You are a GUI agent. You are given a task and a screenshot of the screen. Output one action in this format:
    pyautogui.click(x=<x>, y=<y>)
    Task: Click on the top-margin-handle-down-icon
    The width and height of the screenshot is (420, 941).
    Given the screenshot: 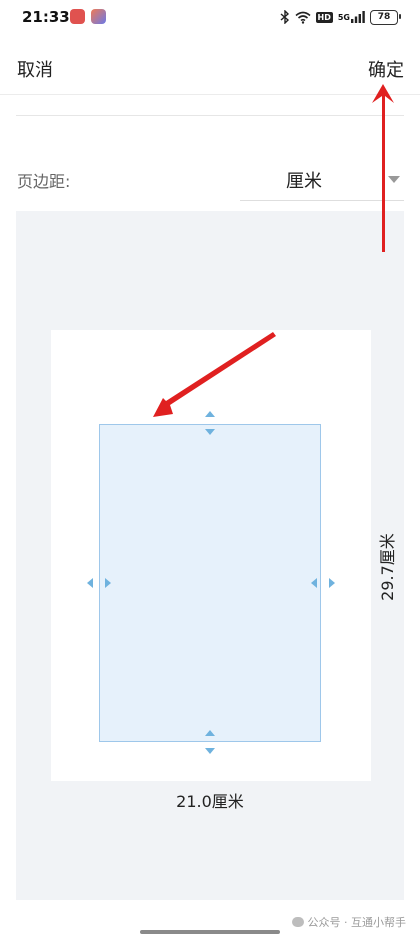 What is the action you would take?
    pyautogui.click(x=210, y=432)
    